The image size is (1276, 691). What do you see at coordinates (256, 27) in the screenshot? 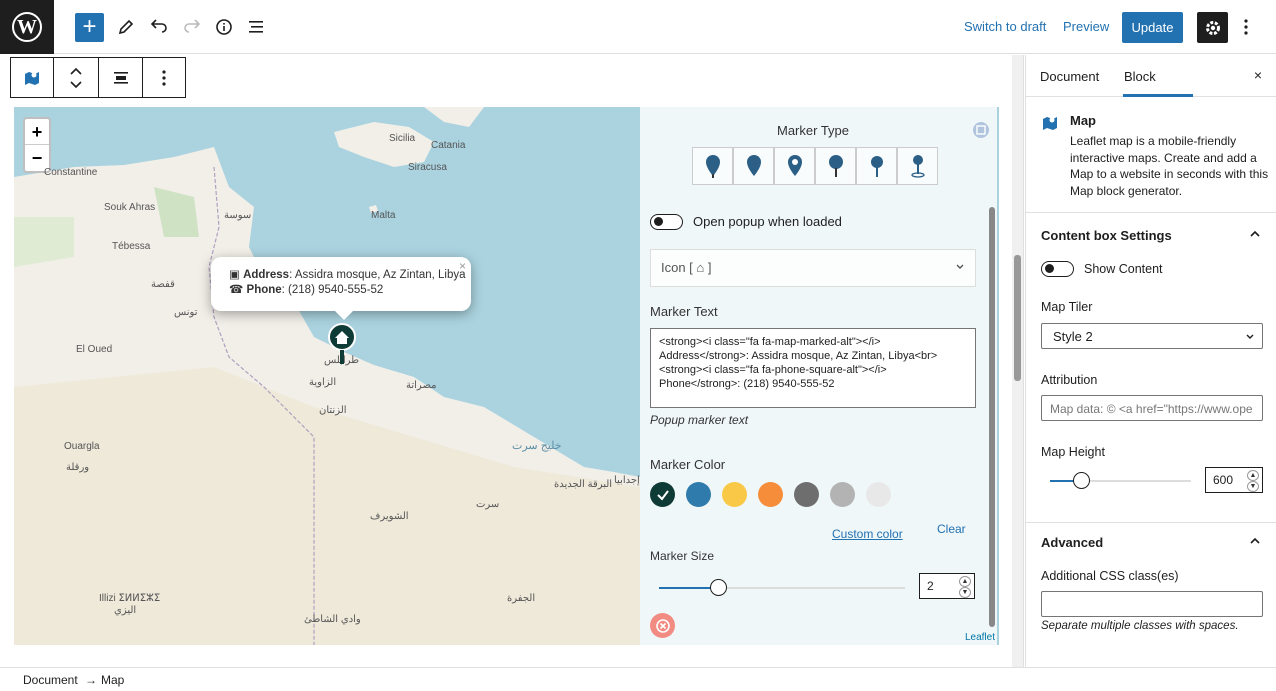
I see `list-view-icon` at bounding box center [256, 27].